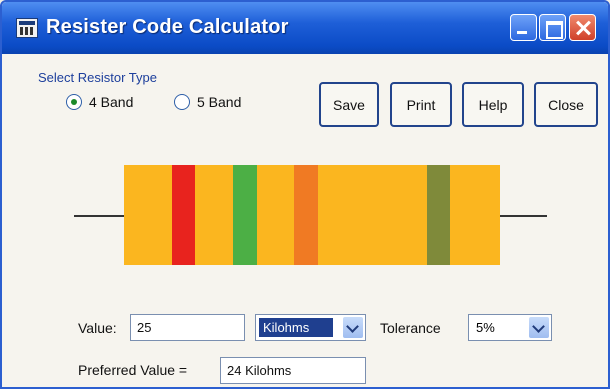  What do you see at coordinates (485, 327) in the screenshot?
I see `tolerance-select-value: 5%` at bounding box center [485, 327].